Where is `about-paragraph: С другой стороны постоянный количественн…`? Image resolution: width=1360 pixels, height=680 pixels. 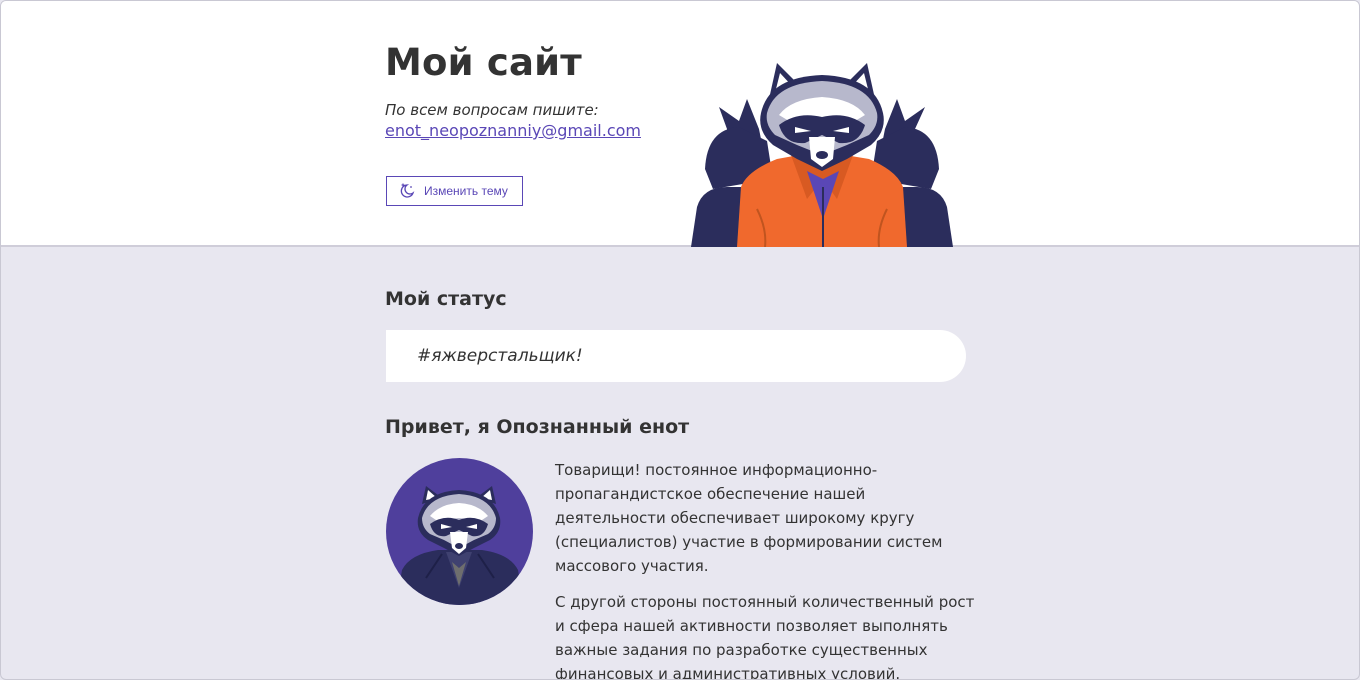 about-paragraph: С другой стороны постоянный количественн… is located at coordinates (765, 636).